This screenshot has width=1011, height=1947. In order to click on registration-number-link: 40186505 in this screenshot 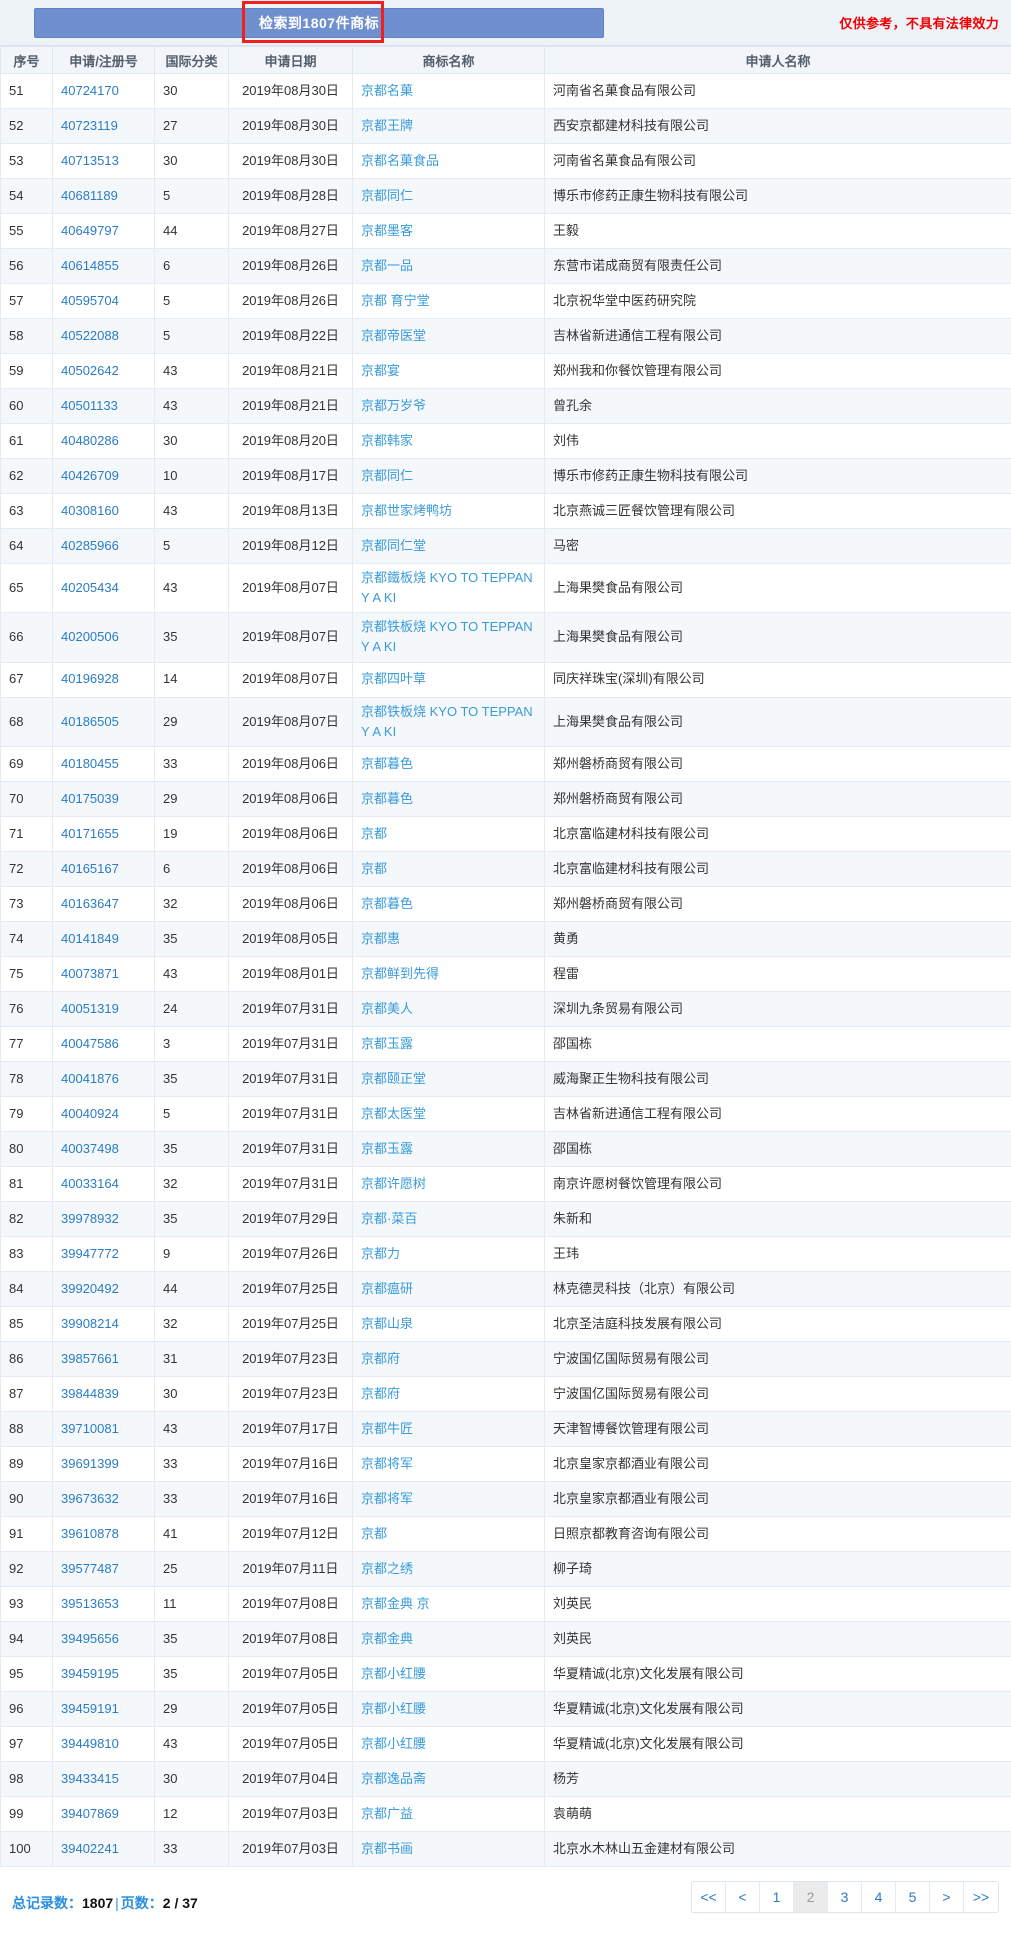, I will do `click(90, 721)`.